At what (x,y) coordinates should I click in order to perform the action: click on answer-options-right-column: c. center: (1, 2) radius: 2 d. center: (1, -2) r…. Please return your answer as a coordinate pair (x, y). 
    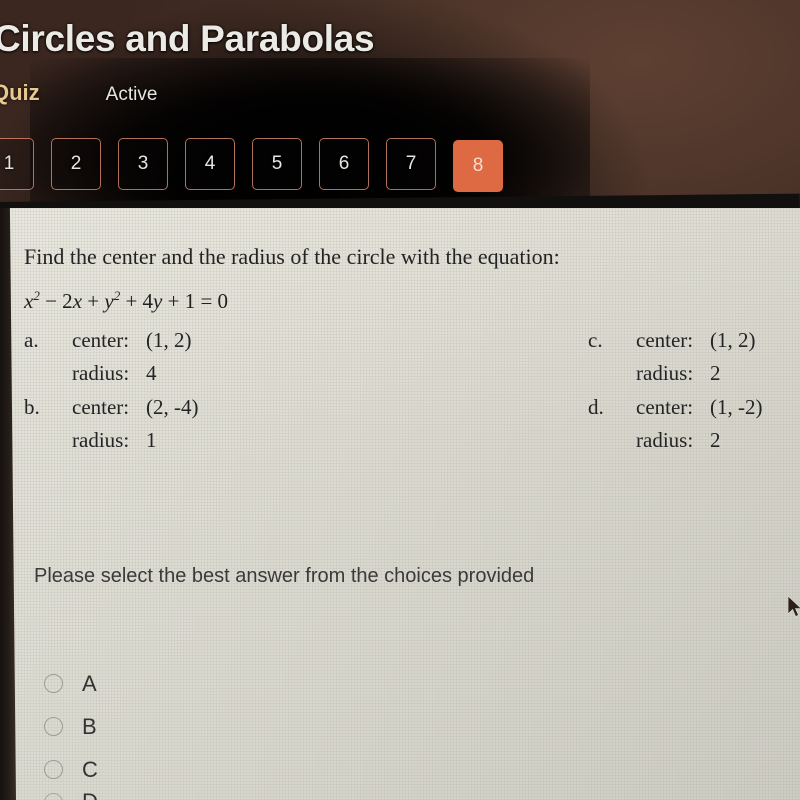
    Looking at the image, I should click on (675, 395).